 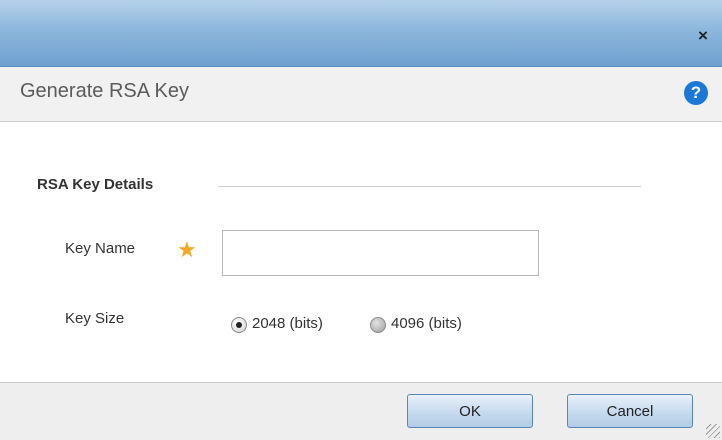 I want to click on radio-selected-dot, so click(x=239, y=325).